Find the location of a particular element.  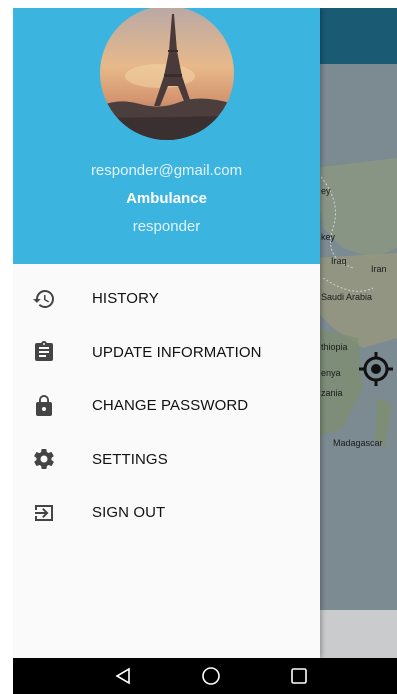

user-email: responder@gmail.com is located at coordinates (166, 170).